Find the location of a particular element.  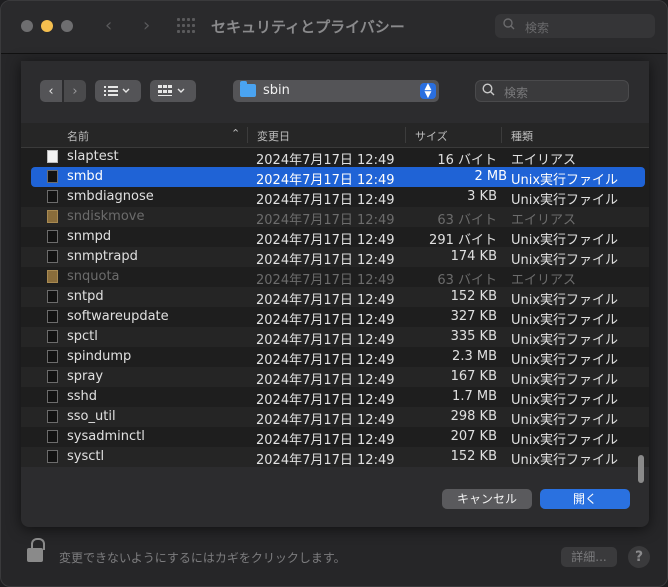

back-button: ‹ is located at coordinates (51, 91).